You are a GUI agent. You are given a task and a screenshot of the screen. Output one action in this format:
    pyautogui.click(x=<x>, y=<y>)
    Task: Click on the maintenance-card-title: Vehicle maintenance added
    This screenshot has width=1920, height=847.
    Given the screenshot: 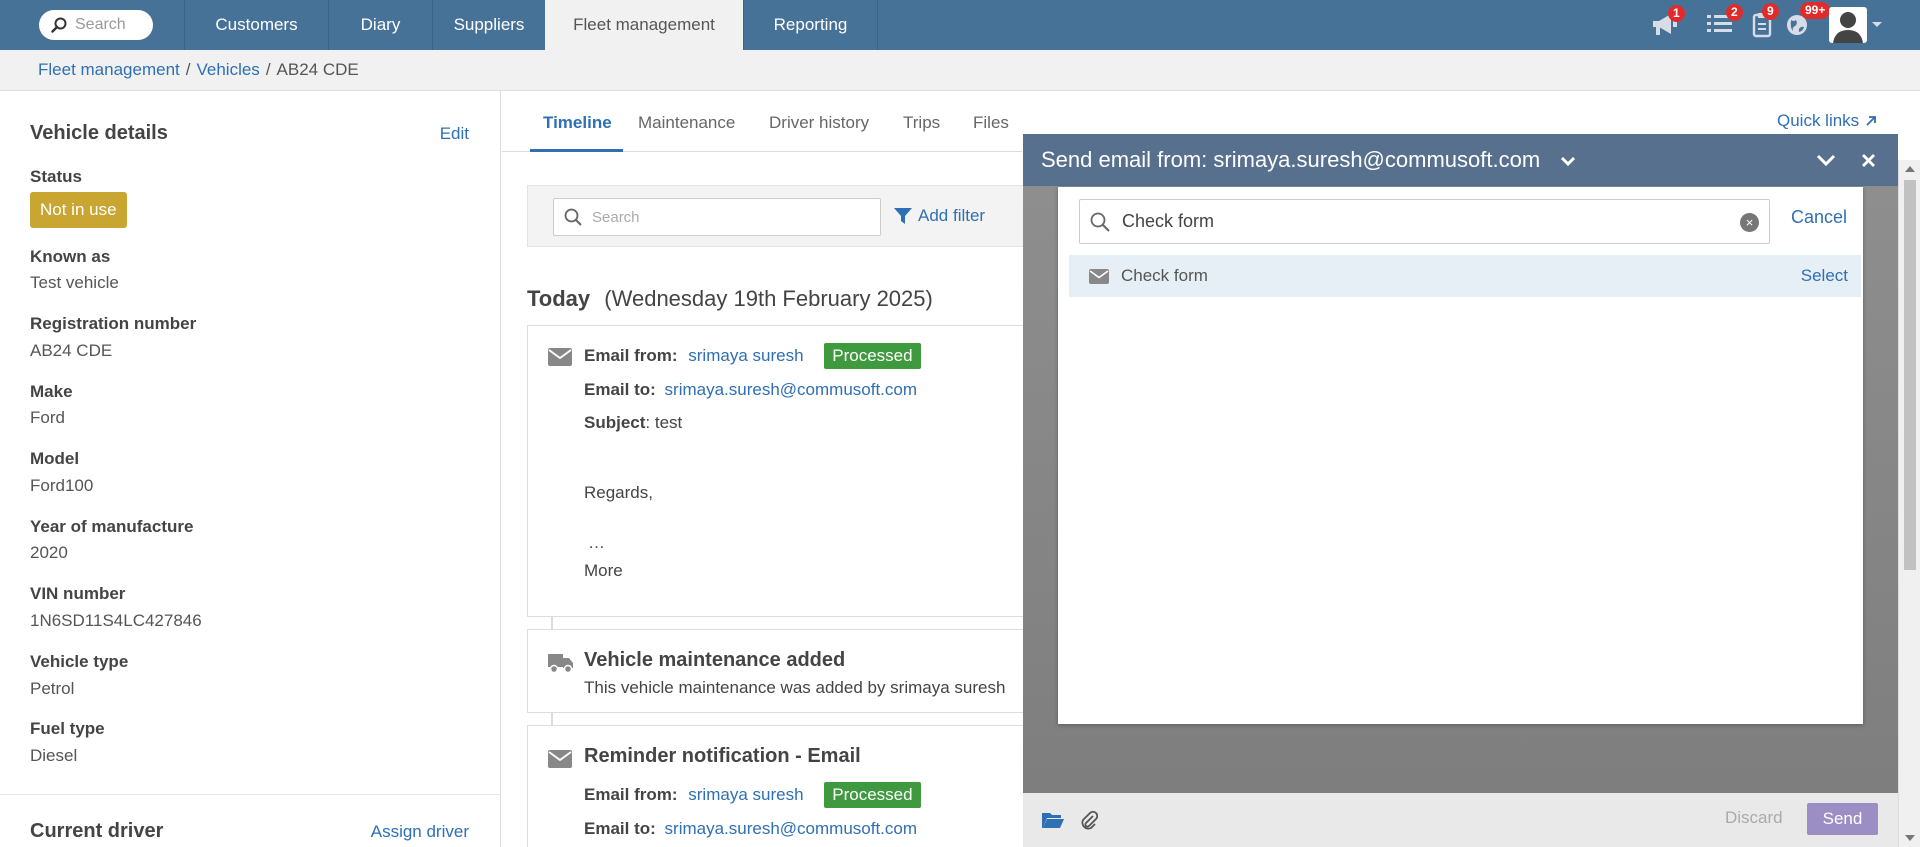 What is the action you would take?
    pyautogui.click(x=715, y=660)
    